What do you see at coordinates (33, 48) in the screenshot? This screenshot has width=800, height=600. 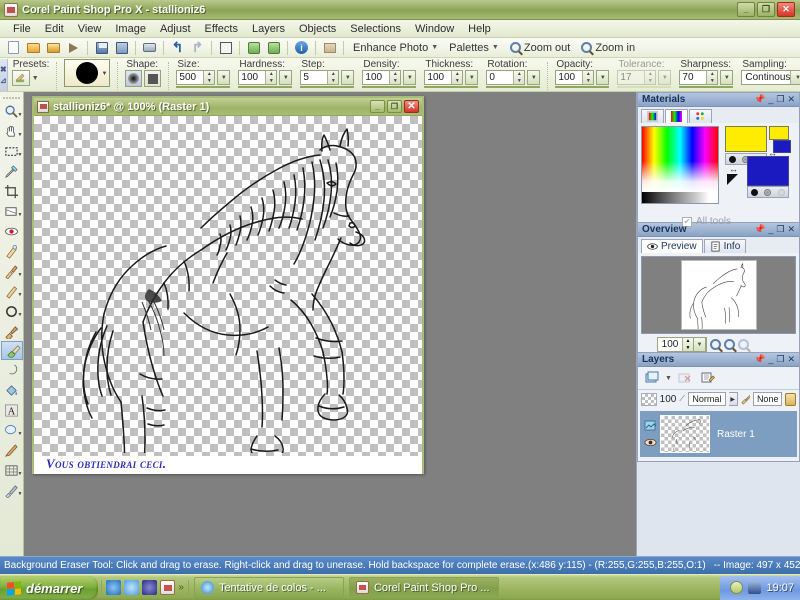 I see `open-folder-icon` at bounding box center [33, 48].